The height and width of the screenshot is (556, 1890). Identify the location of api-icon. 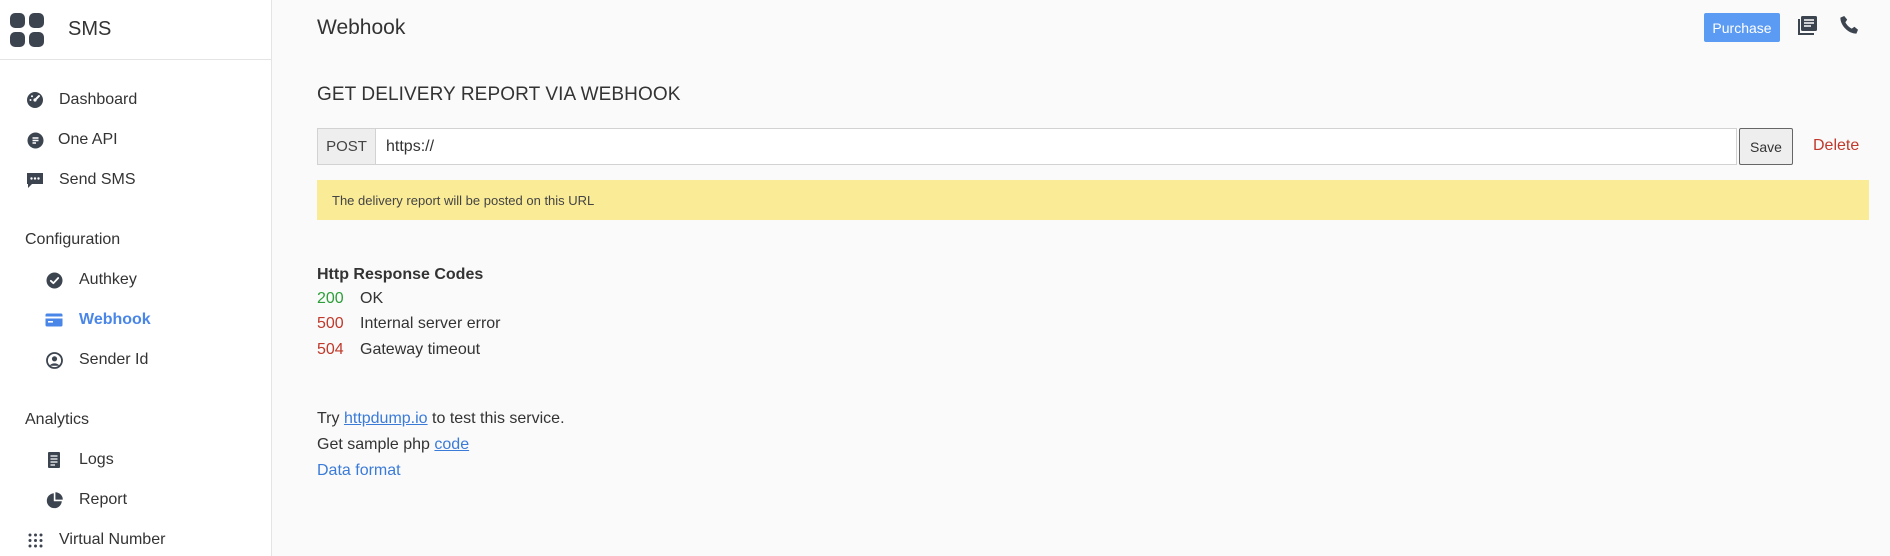
(35, 140).